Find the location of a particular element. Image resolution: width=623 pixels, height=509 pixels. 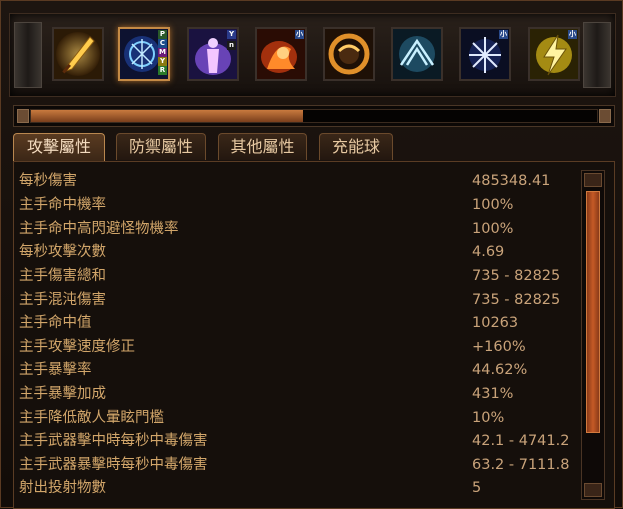

stat-row: 主手命中值 10263 is located at coordinates (295, 323).